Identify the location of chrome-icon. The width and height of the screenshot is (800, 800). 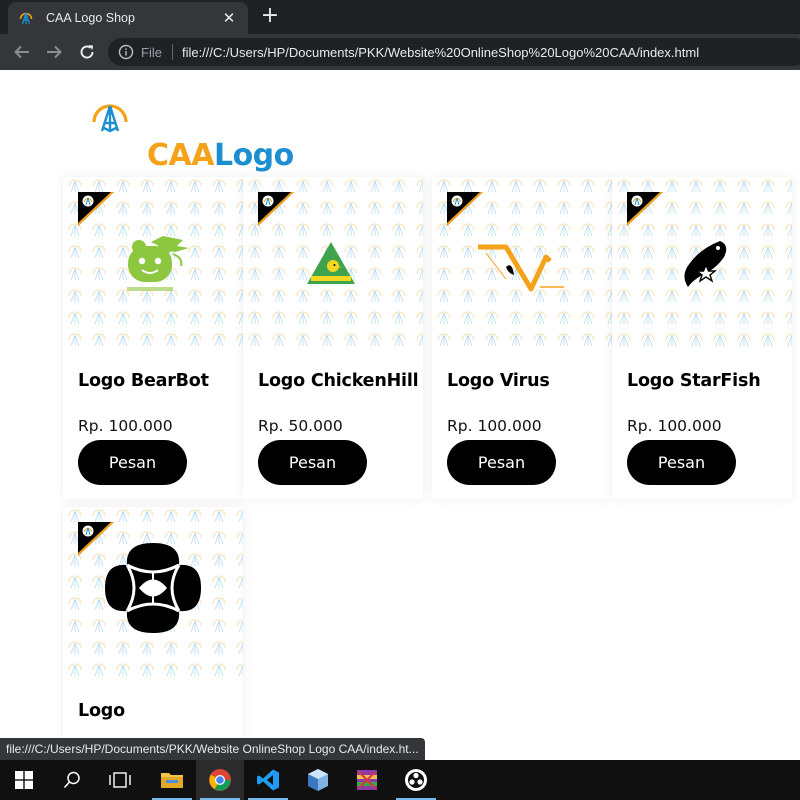
(220, 780).